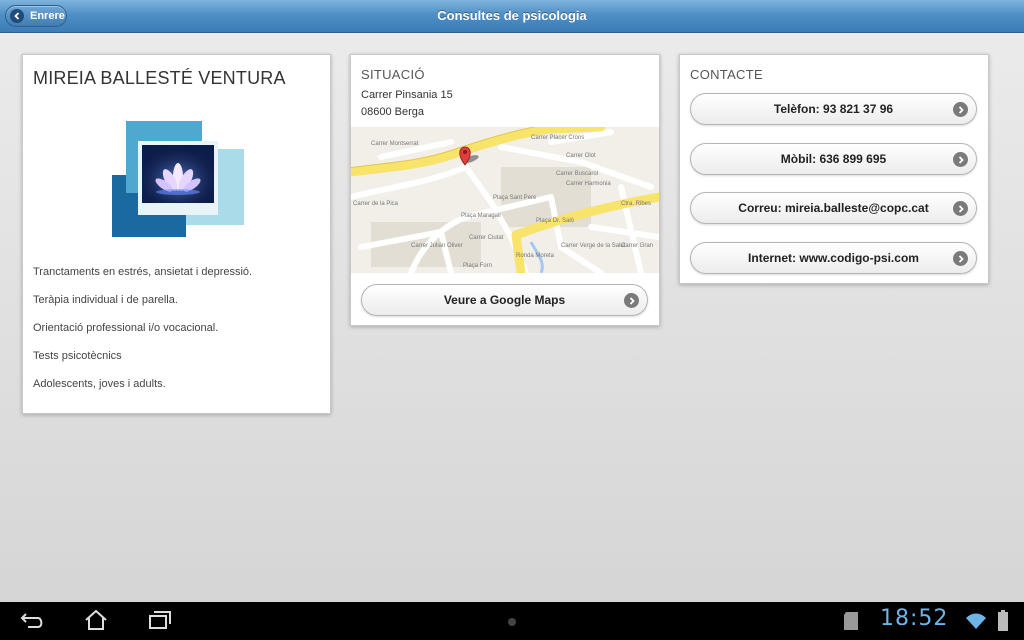 The height and width of the screenshot is (640, 1024). Describe the element at coordinates (637, 246) in the screenshot. I see `map-label: Carrer Gran` at that location.